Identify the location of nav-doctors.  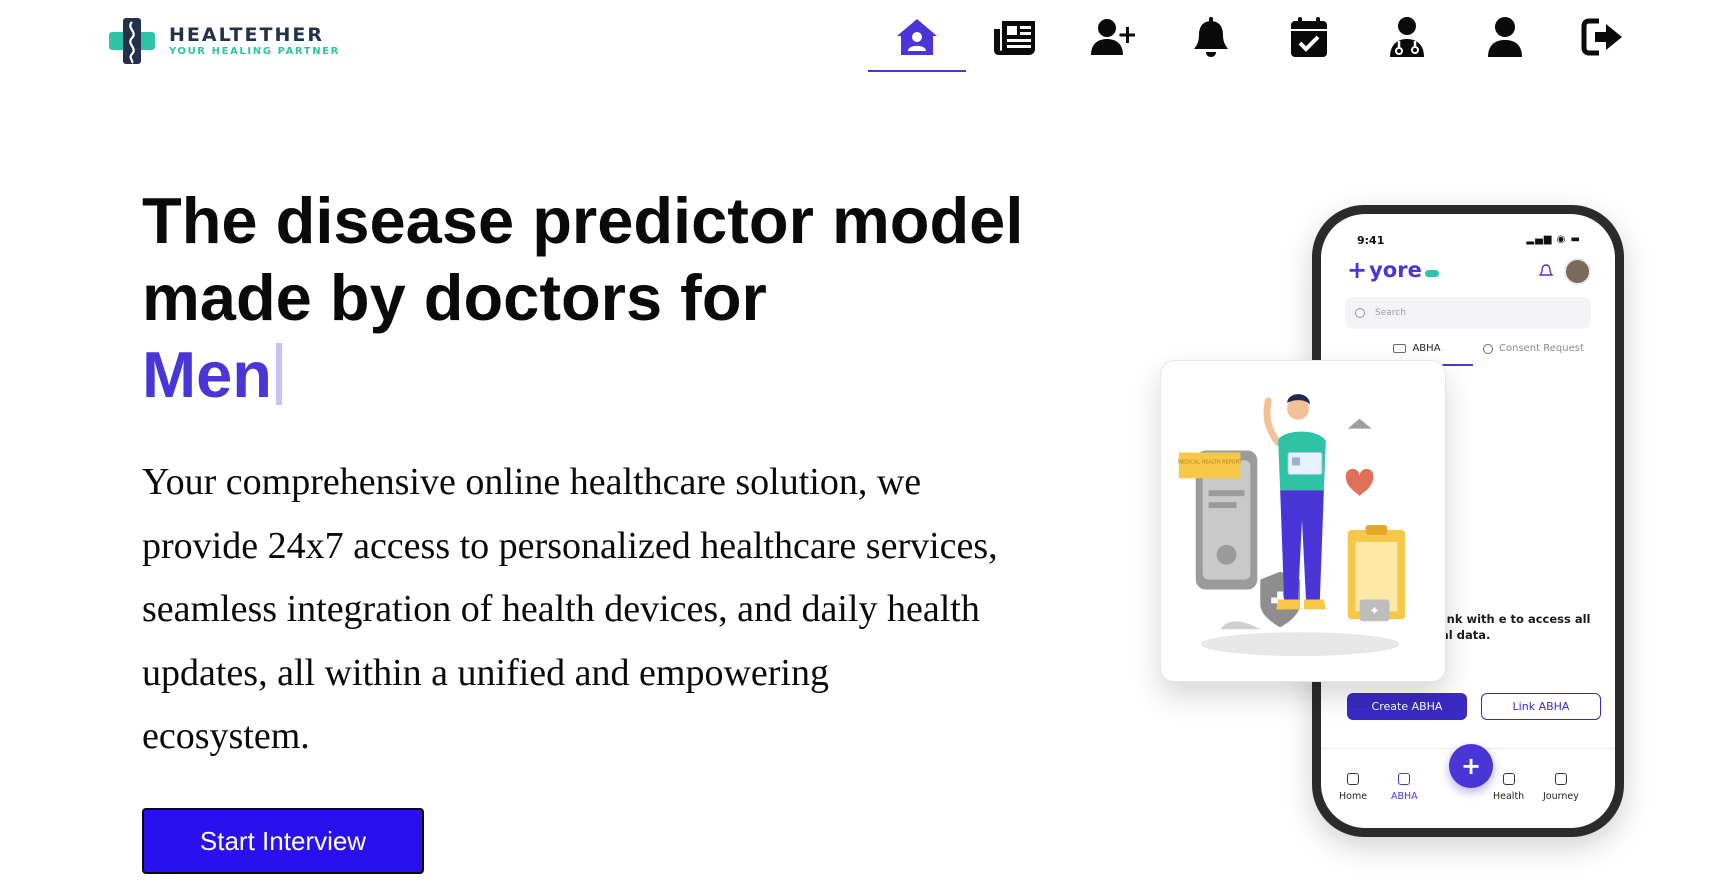
(1407, 37).